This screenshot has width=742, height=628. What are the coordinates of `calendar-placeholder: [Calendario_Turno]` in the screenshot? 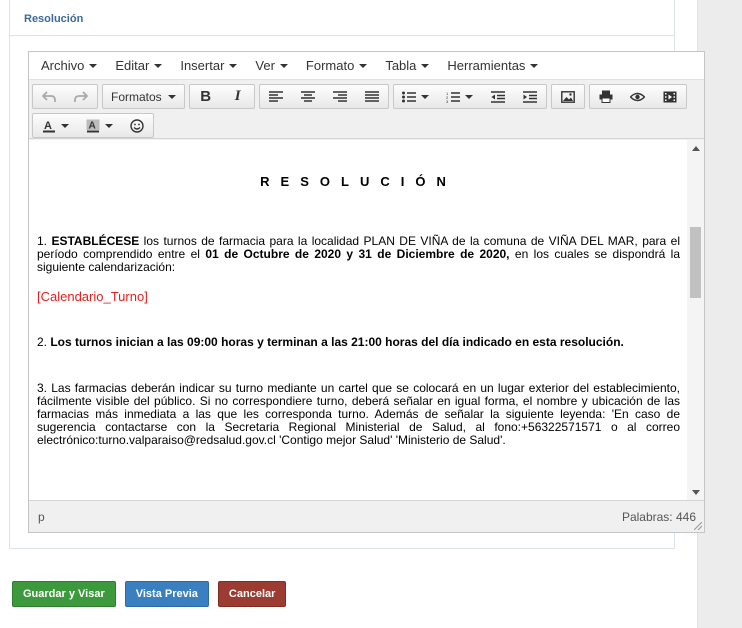 It's located at (92, 296).